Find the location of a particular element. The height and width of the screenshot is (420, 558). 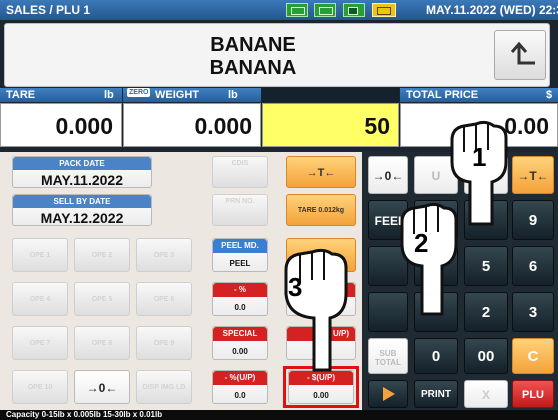

multiply-key: X is located at coordinates (486, 394).